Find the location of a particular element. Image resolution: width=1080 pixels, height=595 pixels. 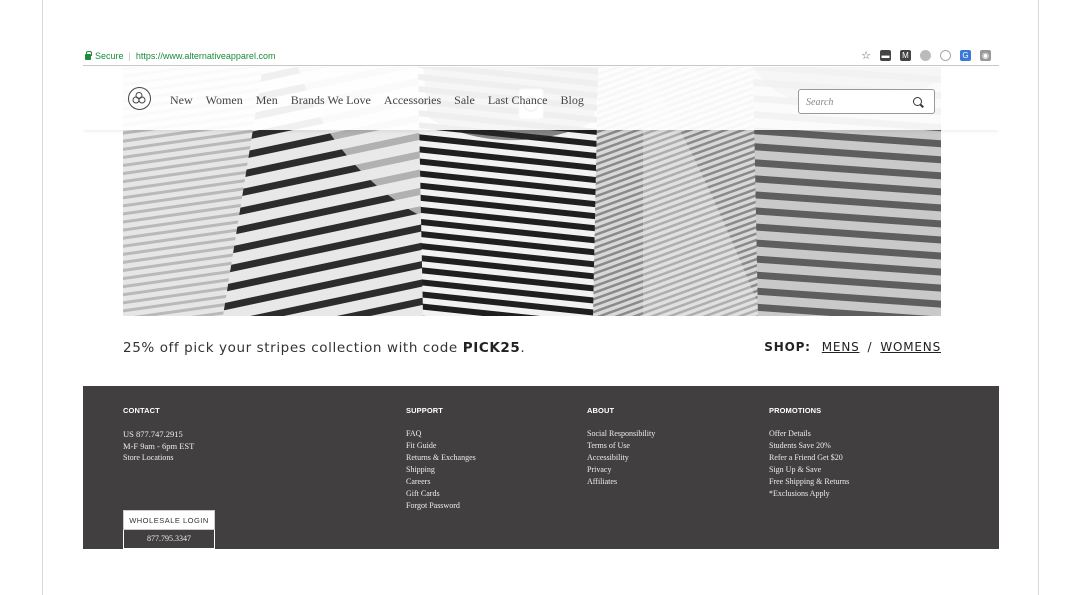

support-link-gift-cards: Gift Cards is located at coordinates (441, 494).